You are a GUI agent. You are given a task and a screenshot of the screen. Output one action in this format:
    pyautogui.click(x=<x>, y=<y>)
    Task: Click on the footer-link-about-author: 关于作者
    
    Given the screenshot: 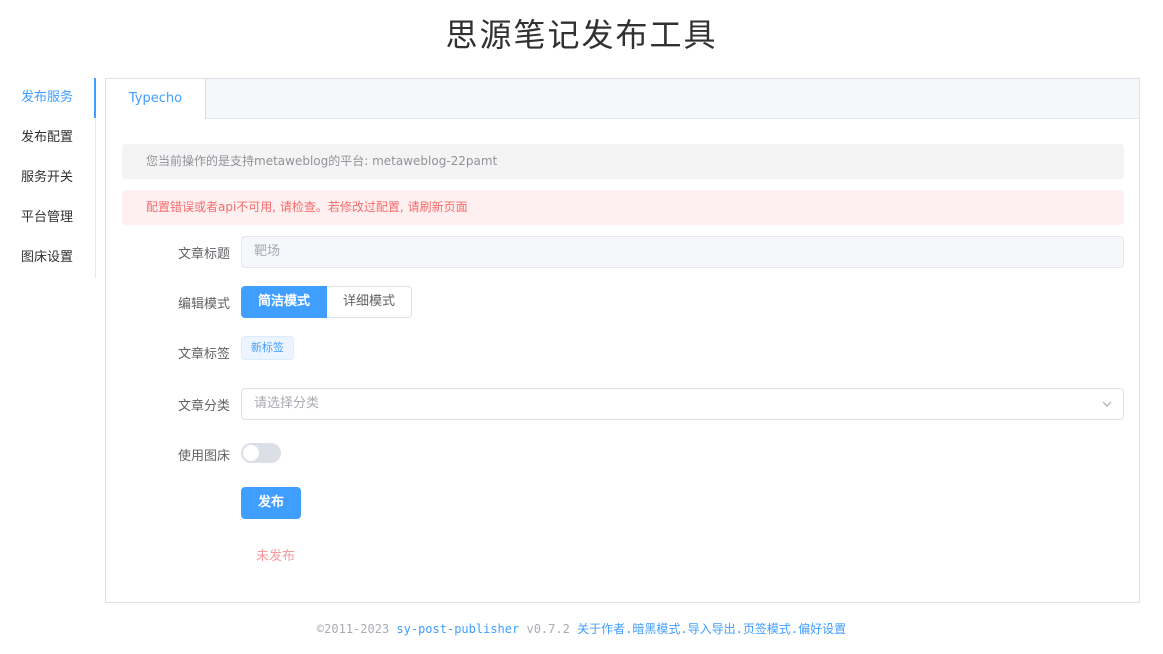 What is the action you would take?
    pyautogui.click(x=601, y=629)
    